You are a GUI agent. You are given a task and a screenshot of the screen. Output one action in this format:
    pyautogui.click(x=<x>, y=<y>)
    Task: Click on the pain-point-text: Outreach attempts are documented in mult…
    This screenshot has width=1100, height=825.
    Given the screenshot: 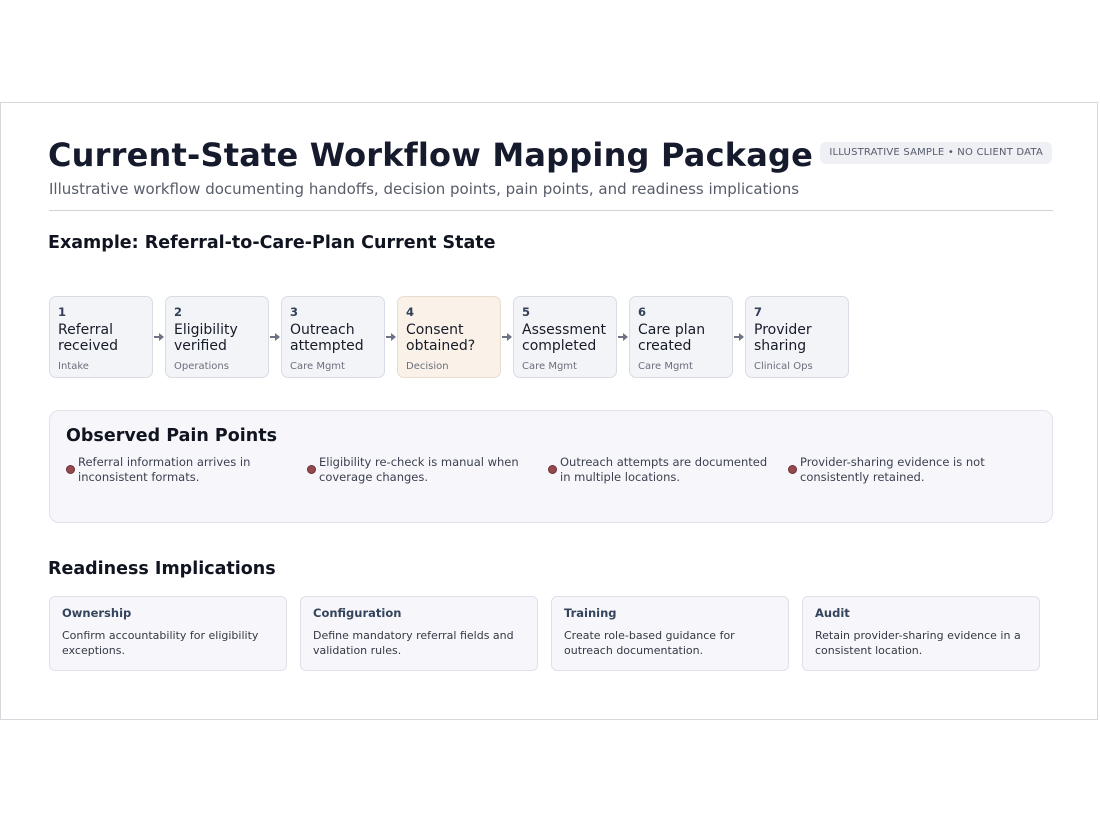 What is the action you would take?
    pyautogui.click(x=664, y=469)
    